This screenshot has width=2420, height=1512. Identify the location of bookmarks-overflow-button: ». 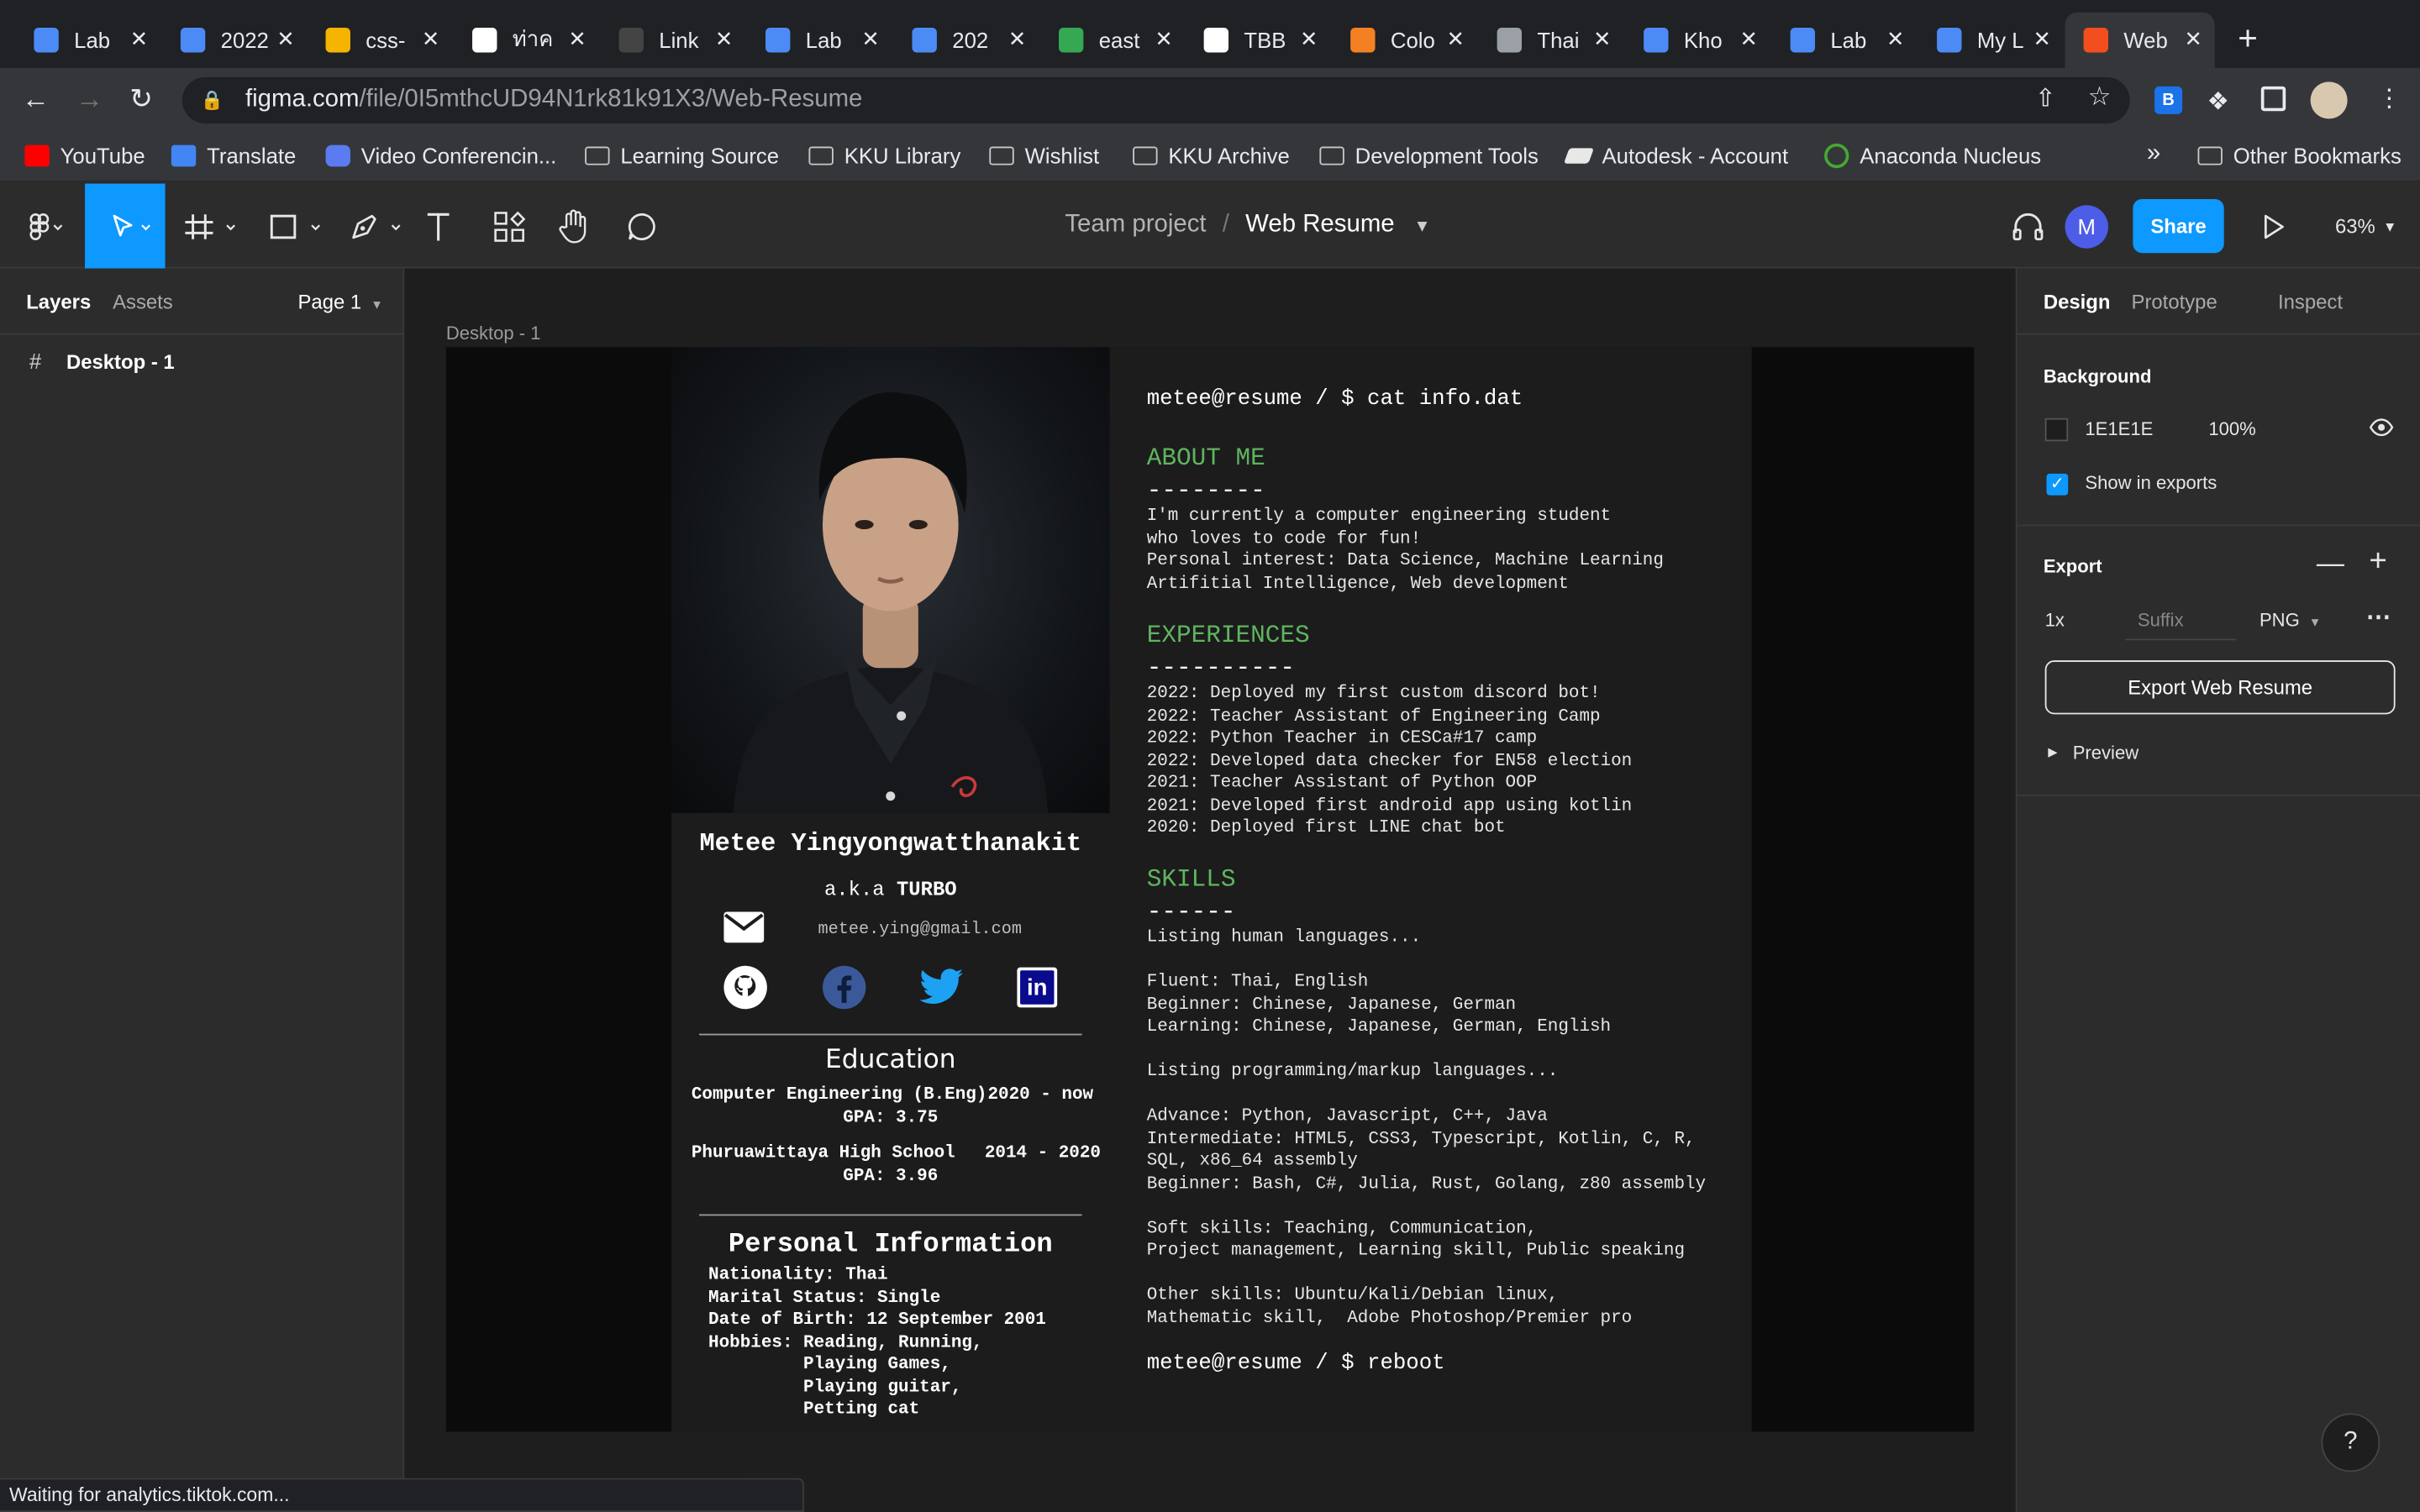
(2153, 154).